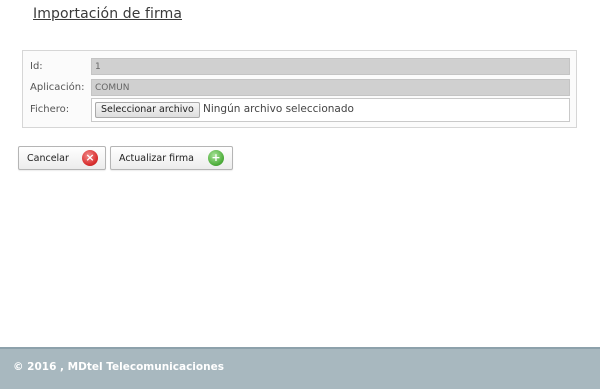  Describe the element at coordinates (330, 66) in the screenshot. I see `id-field: 1` at that location.